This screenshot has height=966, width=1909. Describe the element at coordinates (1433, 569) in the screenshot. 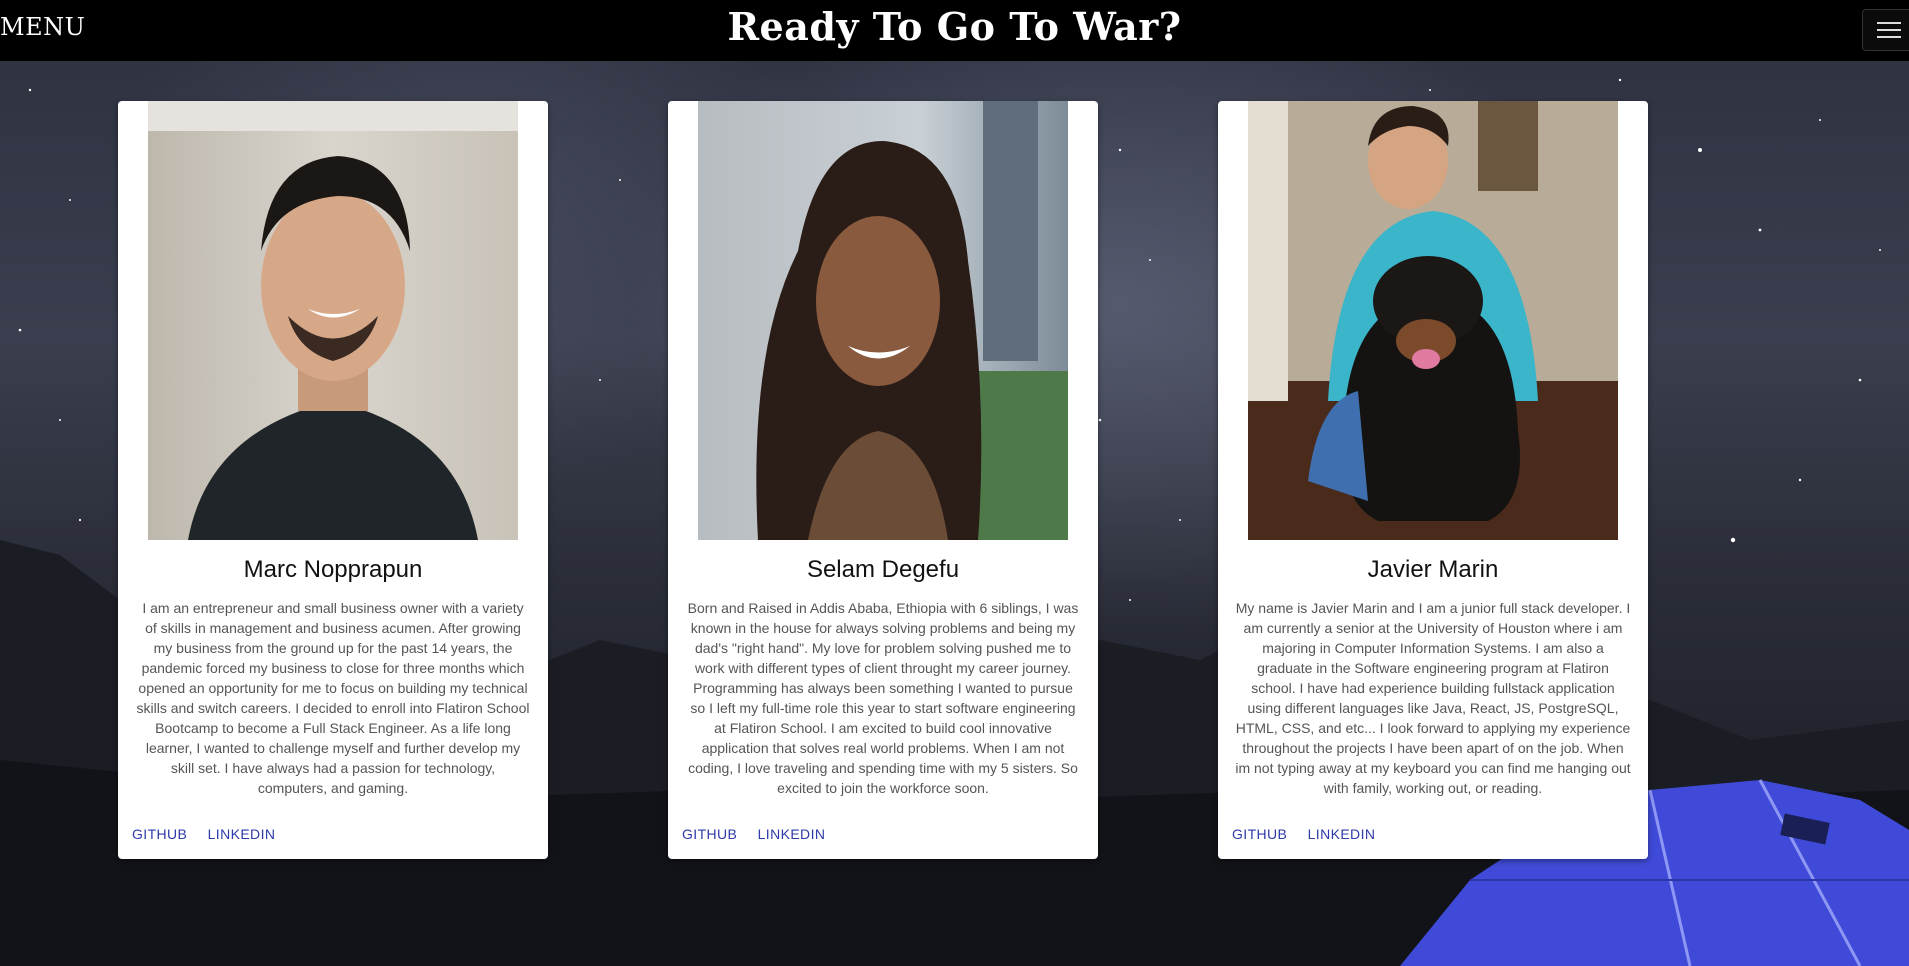

I see `member-name: Javier Marin` at that location.